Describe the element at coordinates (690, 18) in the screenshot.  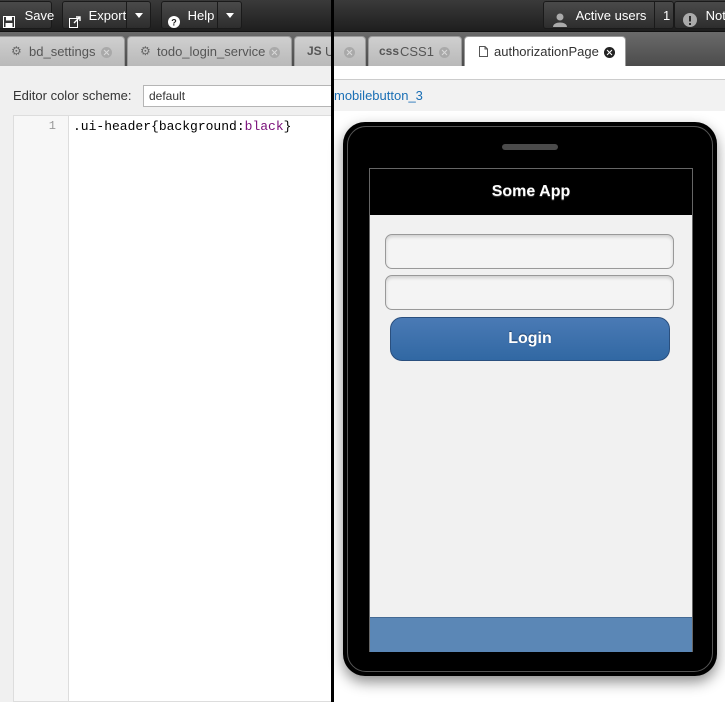
I see `alert-icon` at that location.